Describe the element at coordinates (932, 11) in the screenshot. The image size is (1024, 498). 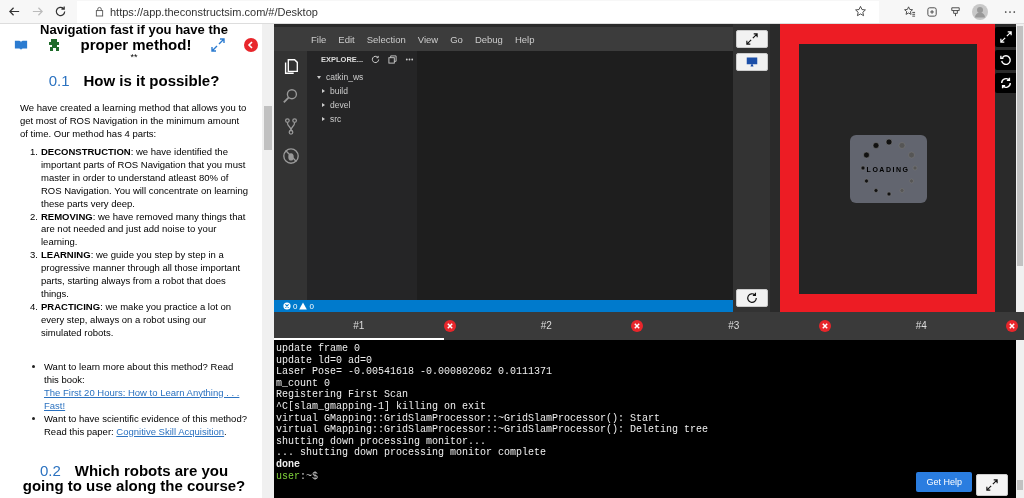
I see `collections-icon` at that location.